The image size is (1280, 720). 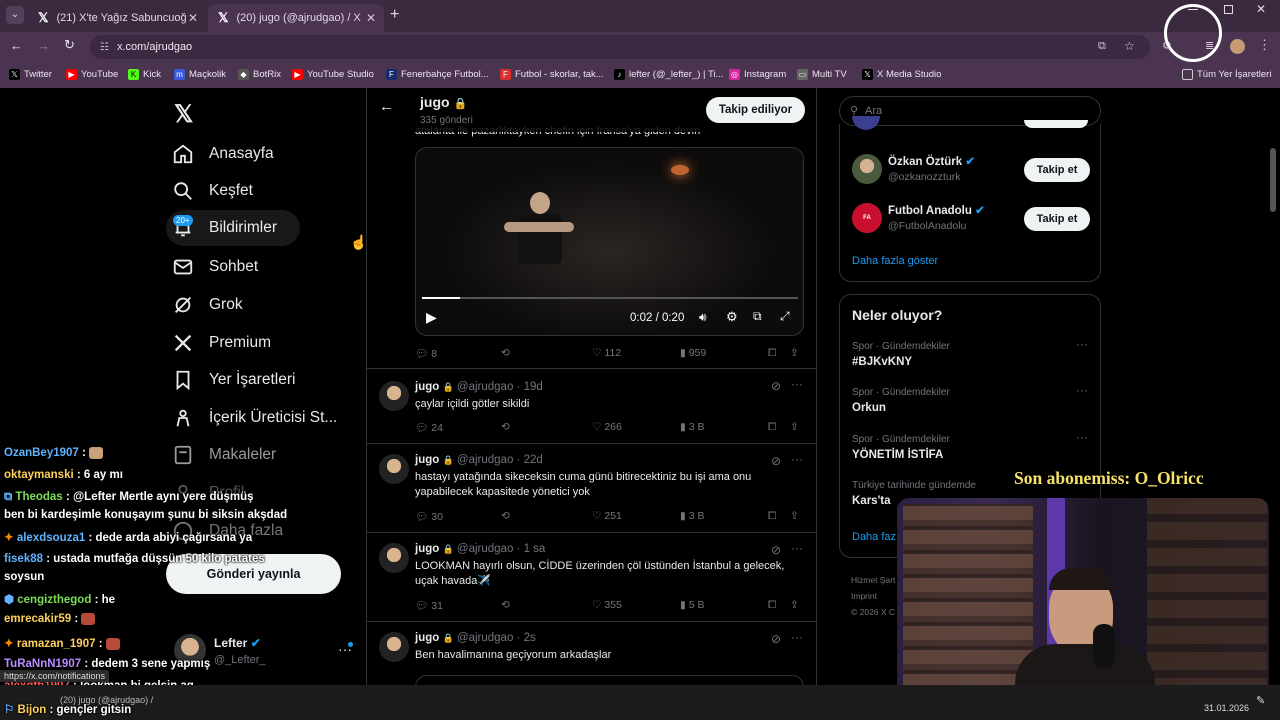 What do you see at coordinates (233, 380) in the screenshot?
I see `nav-bookmarks: Yer İşaretleri` at bounding box center [233, 380].